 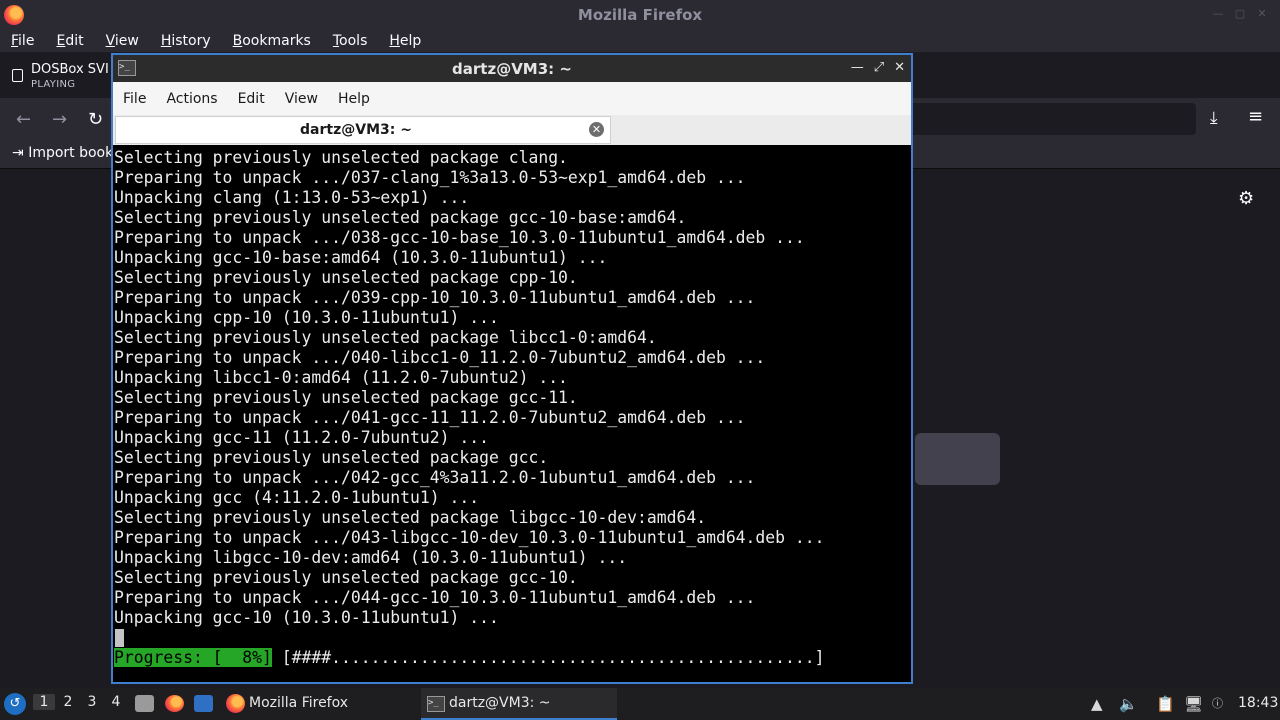 I want to click on terminal-menu-actions: Actions, so click(x=191, y=99).